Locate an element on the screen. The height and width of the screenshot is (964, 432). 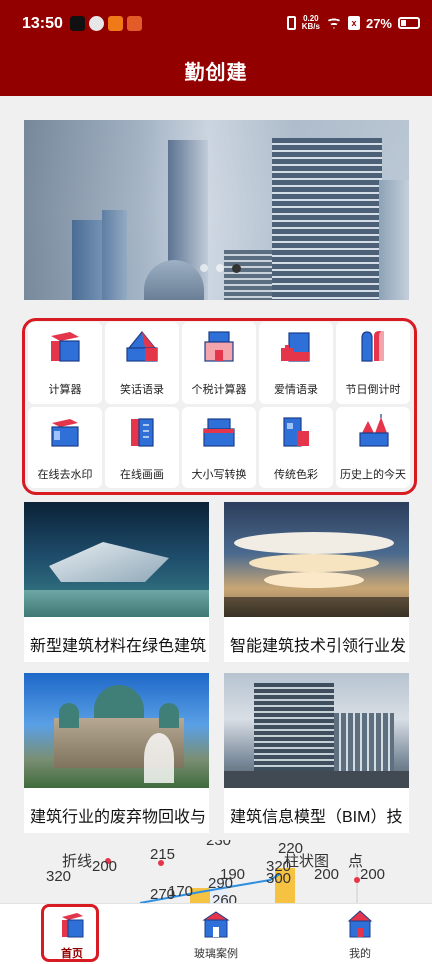
nav-label: 玻璃案例 is located at coordinates (216, 954).